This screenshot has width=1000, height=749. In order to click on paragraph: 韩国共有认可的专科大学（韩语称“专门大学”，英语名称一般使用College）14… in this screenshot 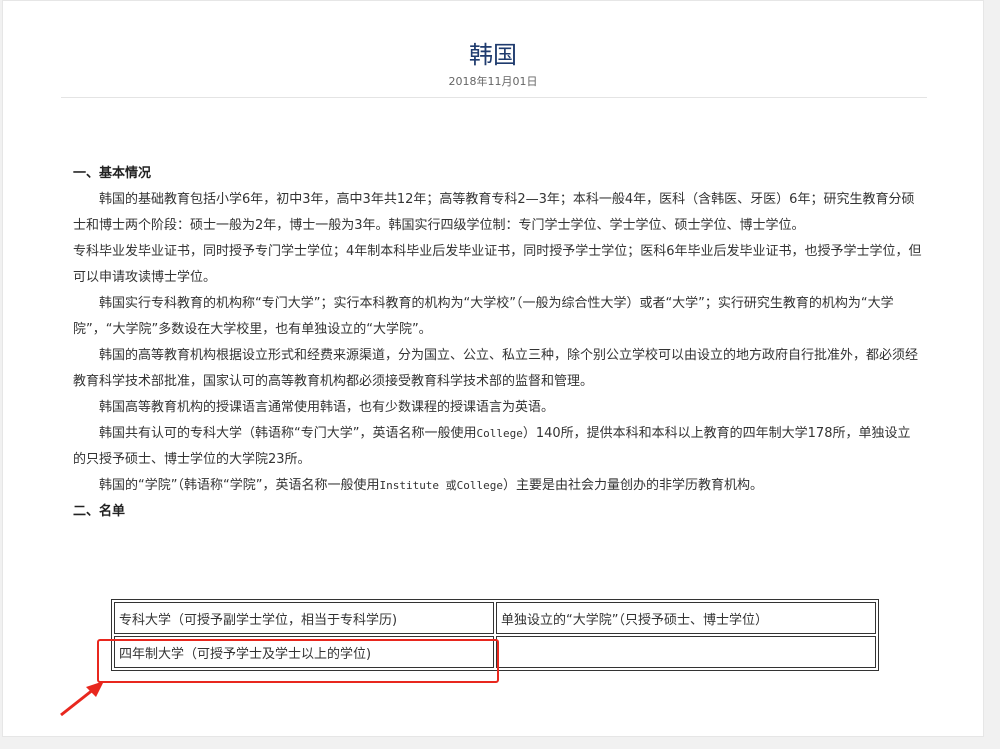, I will do `click(498, 447)`.